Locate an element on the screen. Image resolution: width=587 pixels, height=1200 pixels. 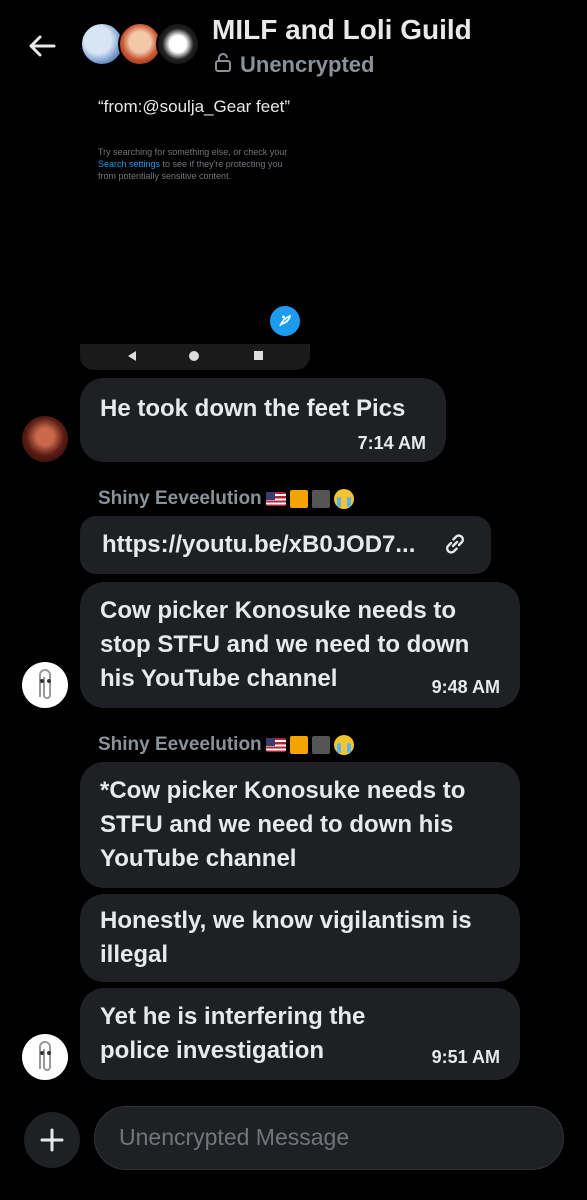
add-attachment-button is located at coordinates (52, 1140).